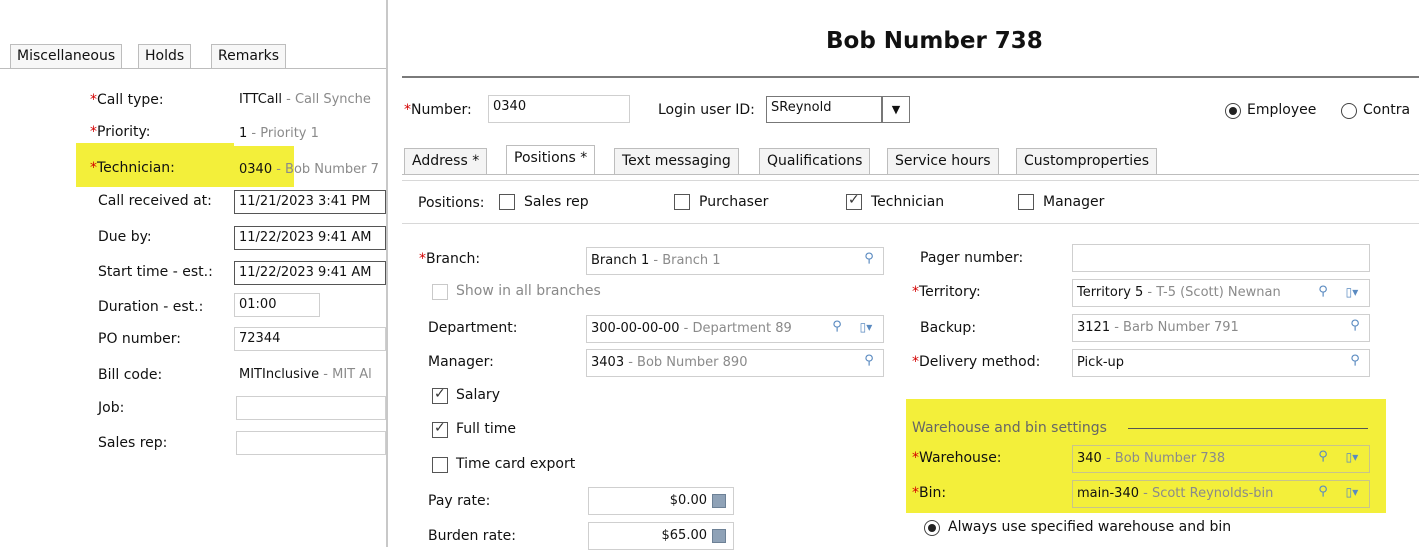  I want to click on contractor-radio, so click(1349, 111).